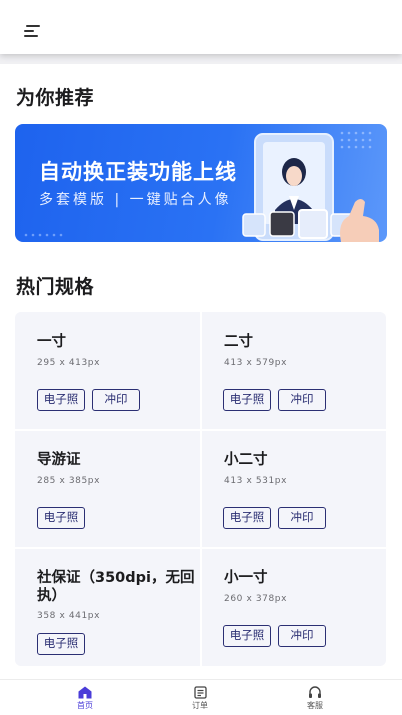 The image size is (402, 715). Describe the element at coordinates (59, 460) in the screenshot. I see `spec-name: 导游证` at that location.